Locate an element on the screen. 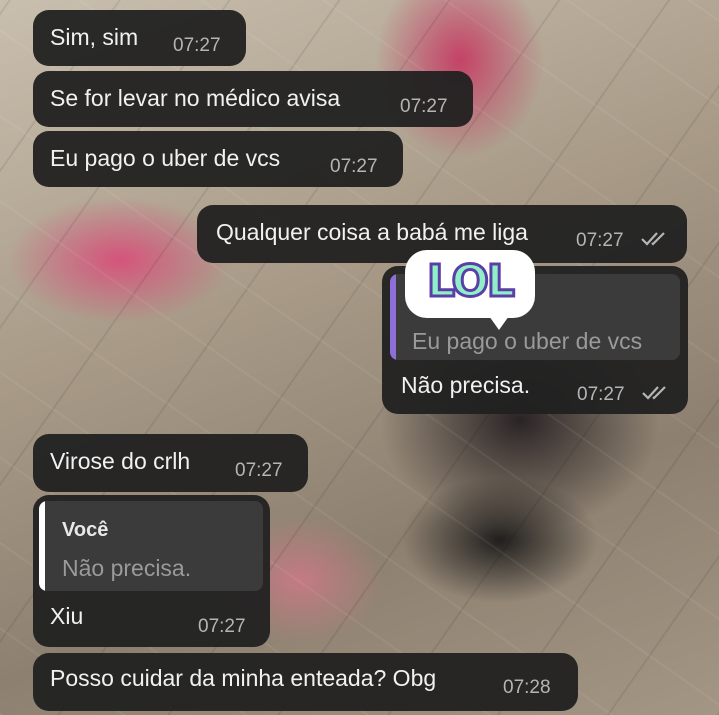 This screenshot has height=715, width=719. message-text: Eu pago o uber de vcs is located at coordinates (165, 158).